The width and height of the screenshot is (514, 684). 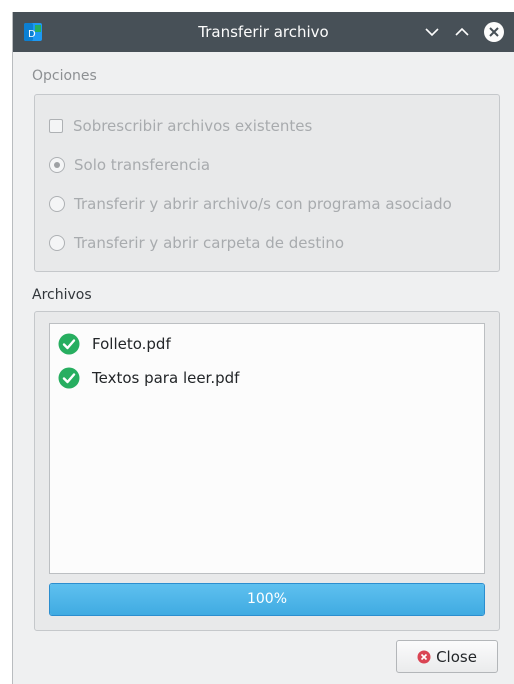 I want to click on radio-transfer-only-label: Solo transferencia, so click(x=142, y=165).